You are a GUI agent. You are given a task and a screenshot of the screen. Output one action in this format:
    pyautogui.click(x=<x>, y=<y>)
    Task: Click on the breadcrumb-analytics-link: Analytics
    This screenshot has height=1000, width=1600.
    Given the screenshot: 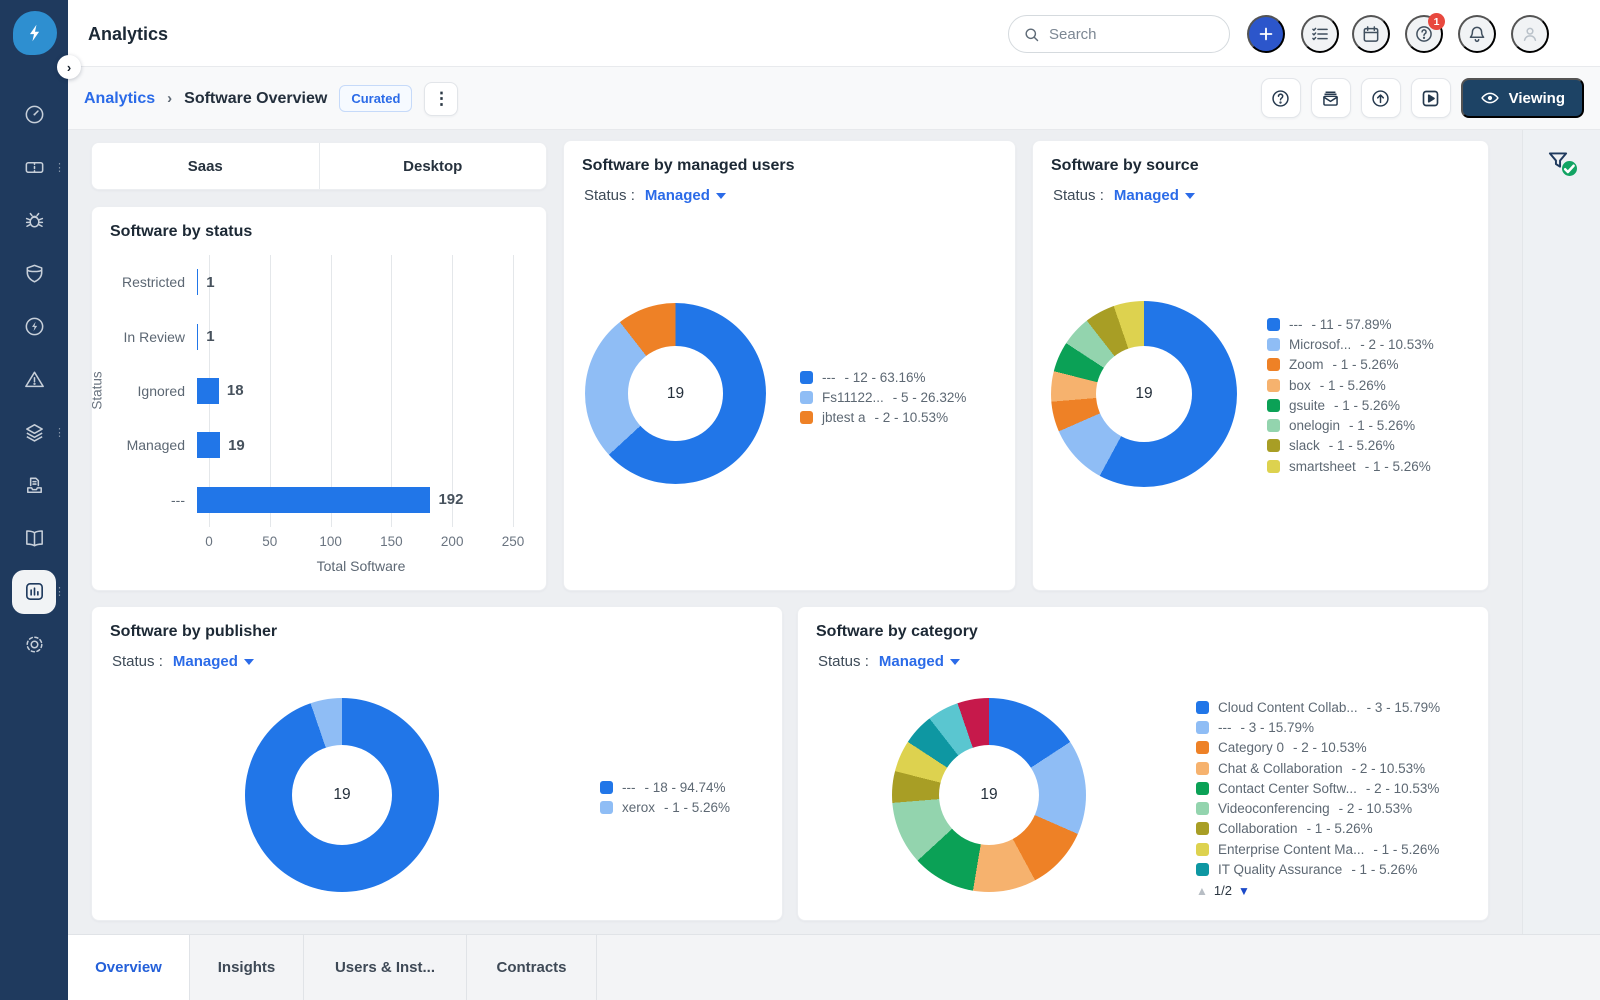 What is the action you would take?
    pyautogui.click(x=119, y=99)
    